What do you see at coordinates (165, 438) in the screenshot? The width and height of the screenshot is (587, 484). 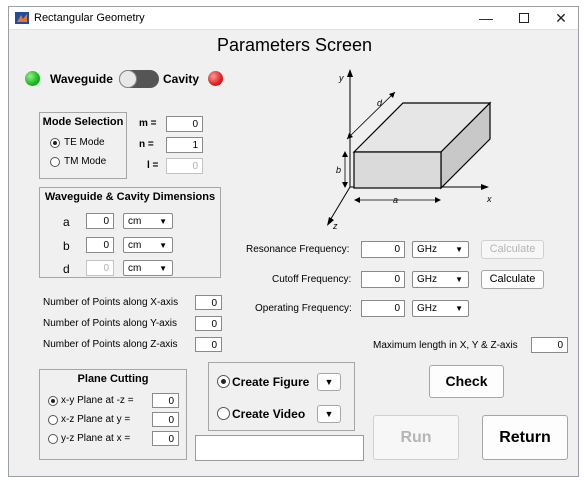 I see `yz-plane-field: 0` at bounding box center [165, 438].